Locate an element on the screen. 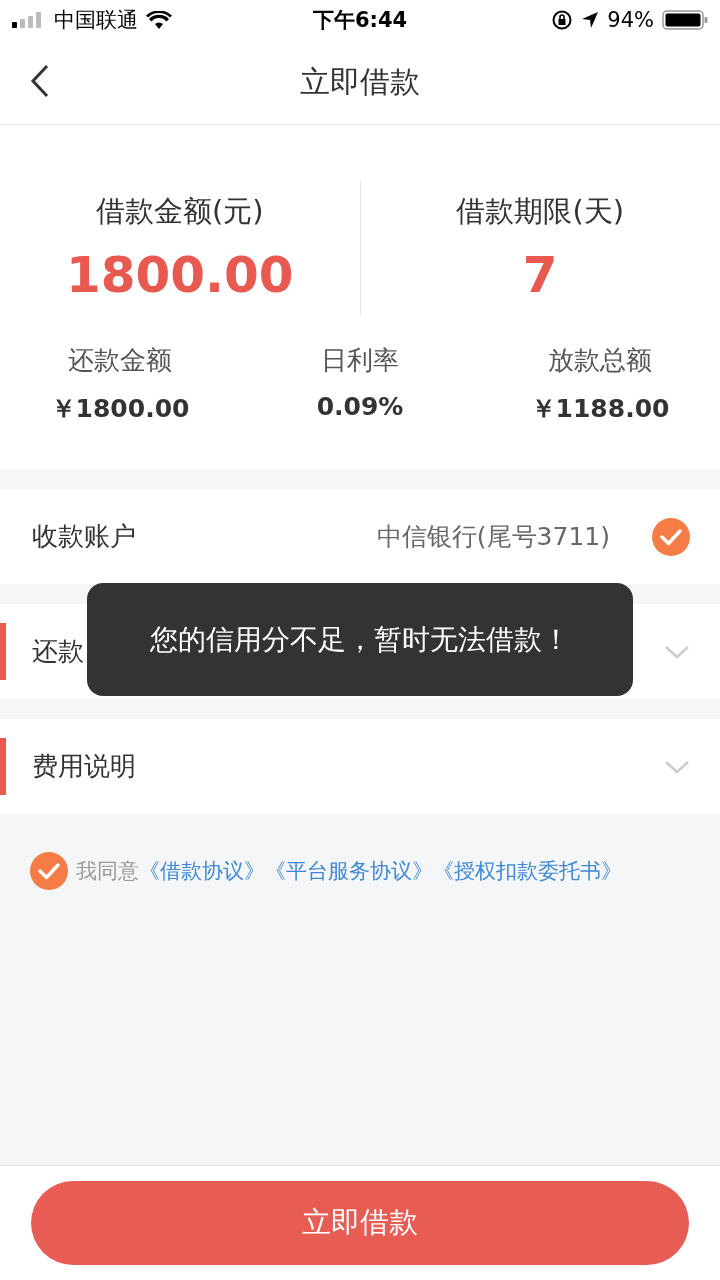  stat-label: 日利率 is located at coordinates (360, 360).